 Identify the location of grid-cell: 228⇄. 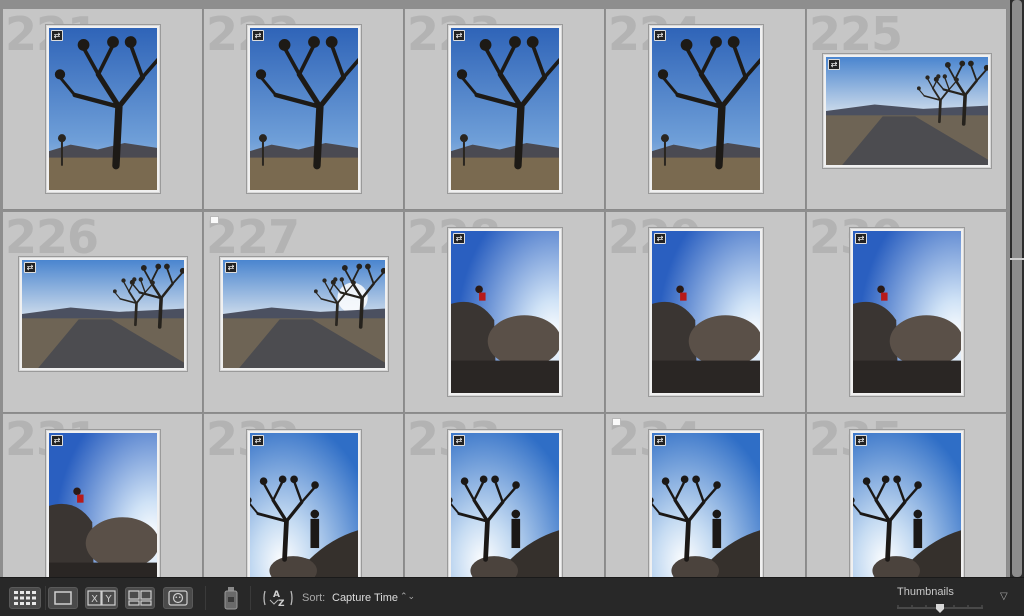
(505, 312).